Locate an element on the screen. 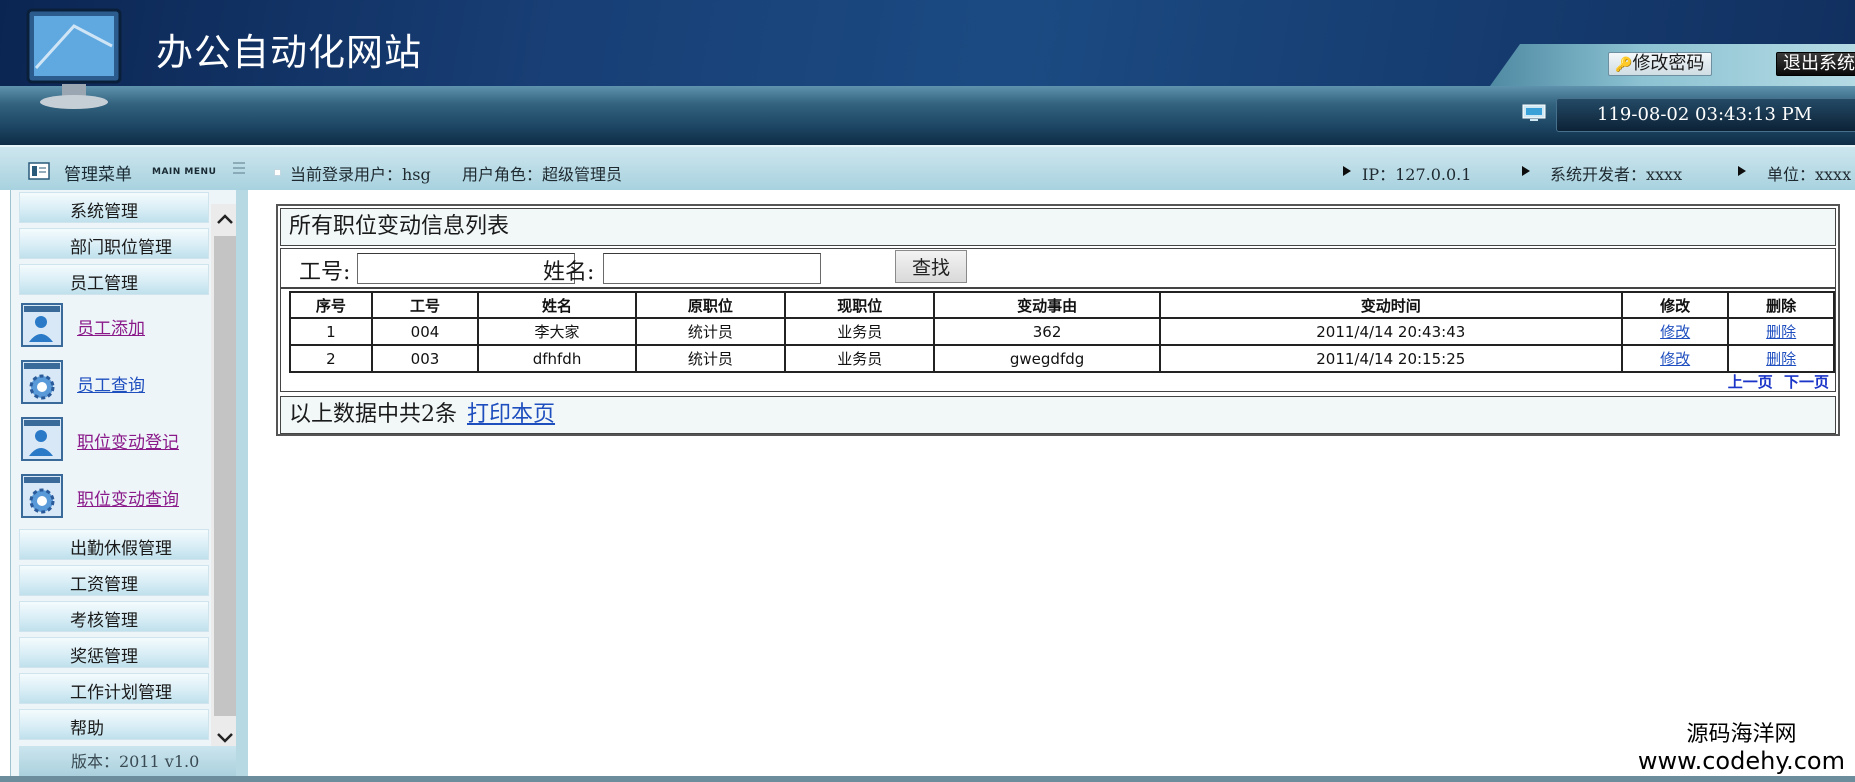  cell-reason: gwegdfdg is located at coordinates (1047, 358).